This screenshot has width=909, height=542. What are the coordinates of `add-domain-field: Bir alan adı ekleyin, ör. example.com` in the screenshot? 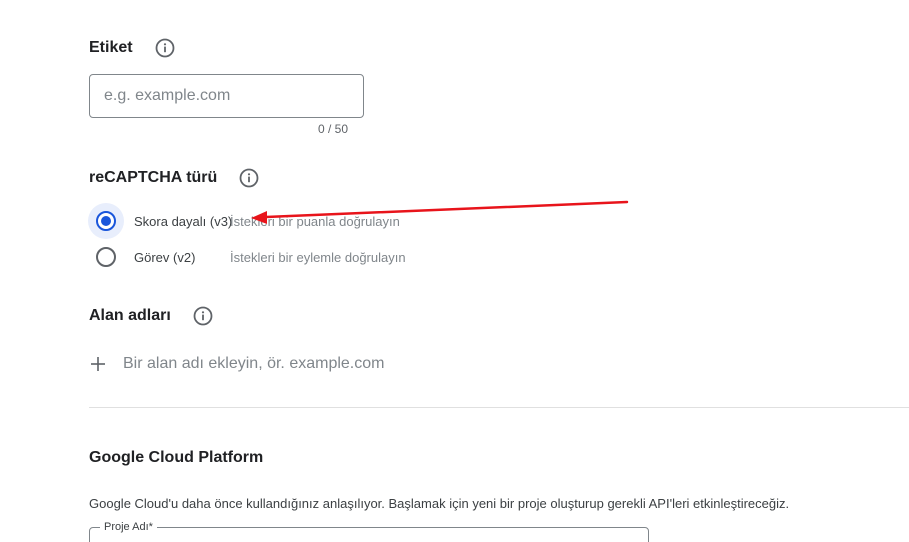 It's located at (236, 364).